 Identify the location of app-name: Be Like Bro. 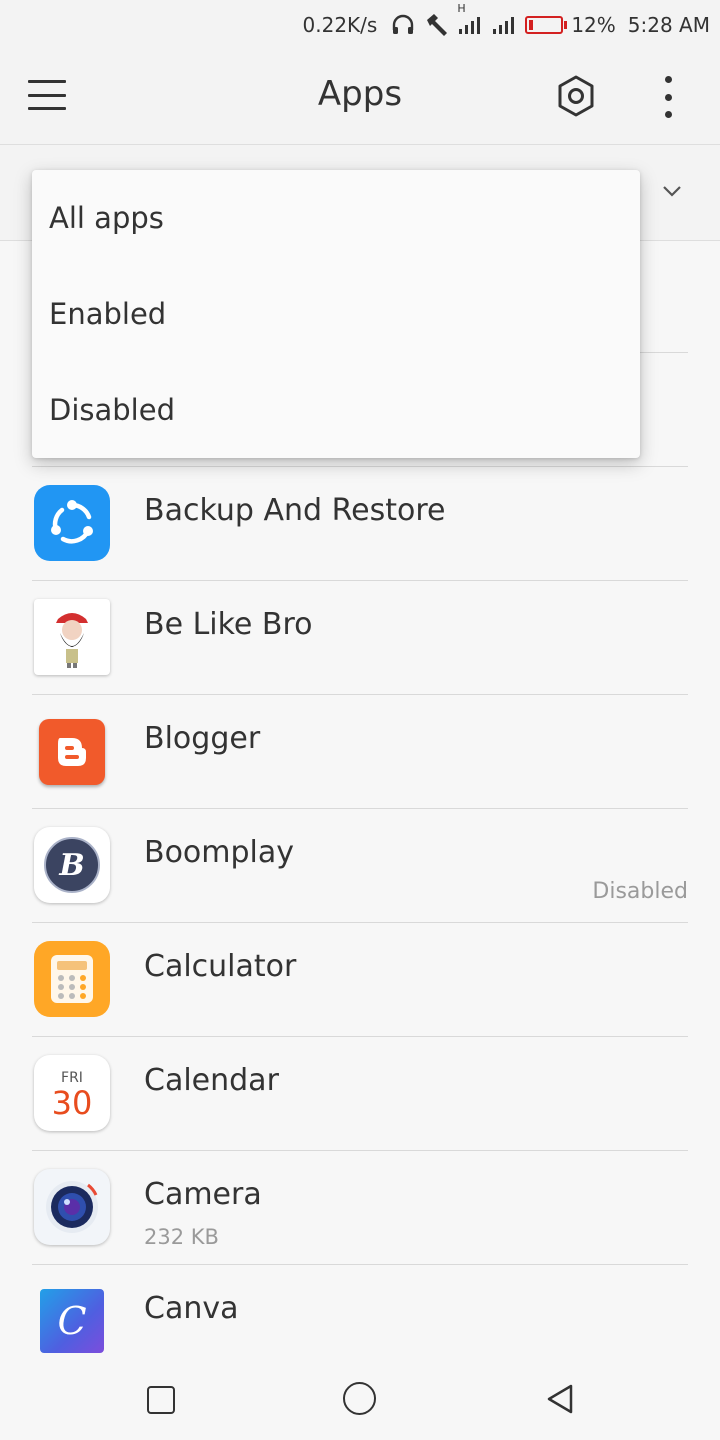
(228, 624).